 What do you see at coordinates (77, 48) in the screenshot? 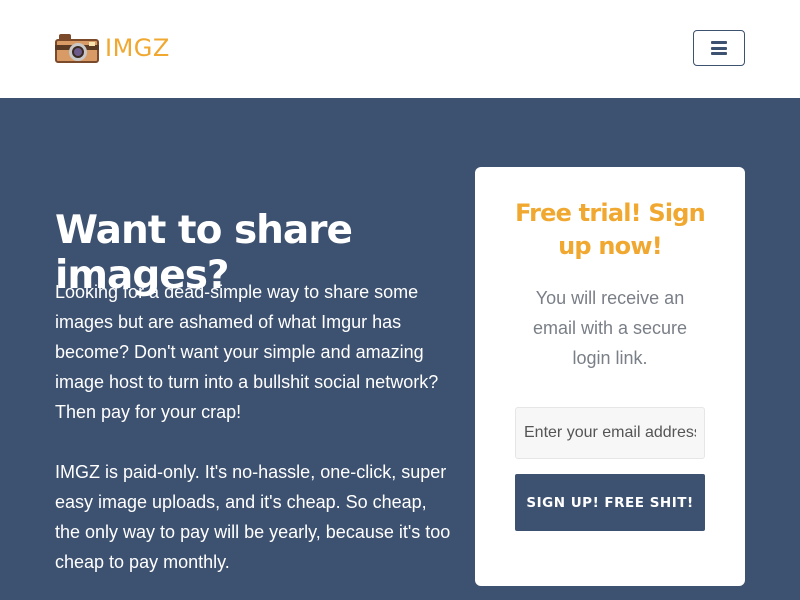
I see `camera-icon` at bounding box center [77, 48].